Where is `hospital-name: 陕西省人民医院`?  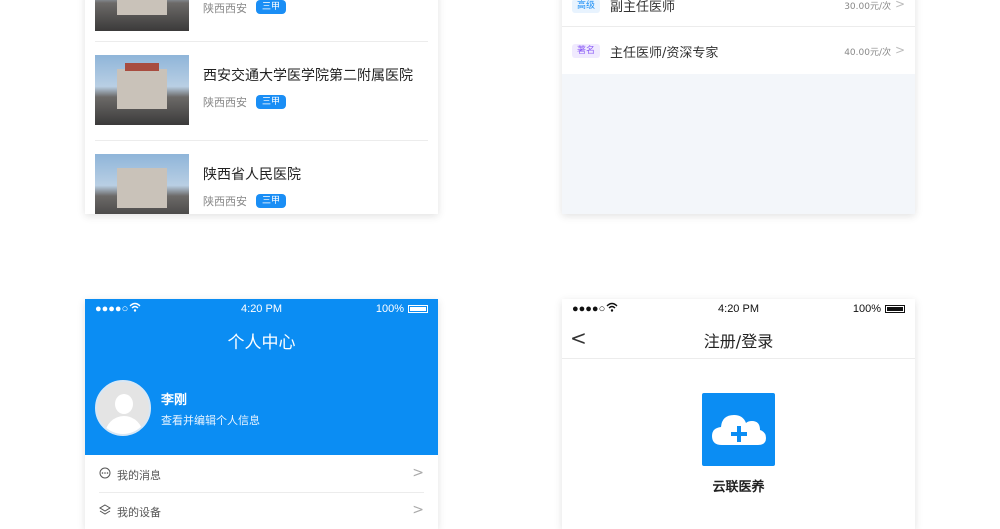
hospital-name: 陕西省人民医院 is located at coordinates (252, 175).